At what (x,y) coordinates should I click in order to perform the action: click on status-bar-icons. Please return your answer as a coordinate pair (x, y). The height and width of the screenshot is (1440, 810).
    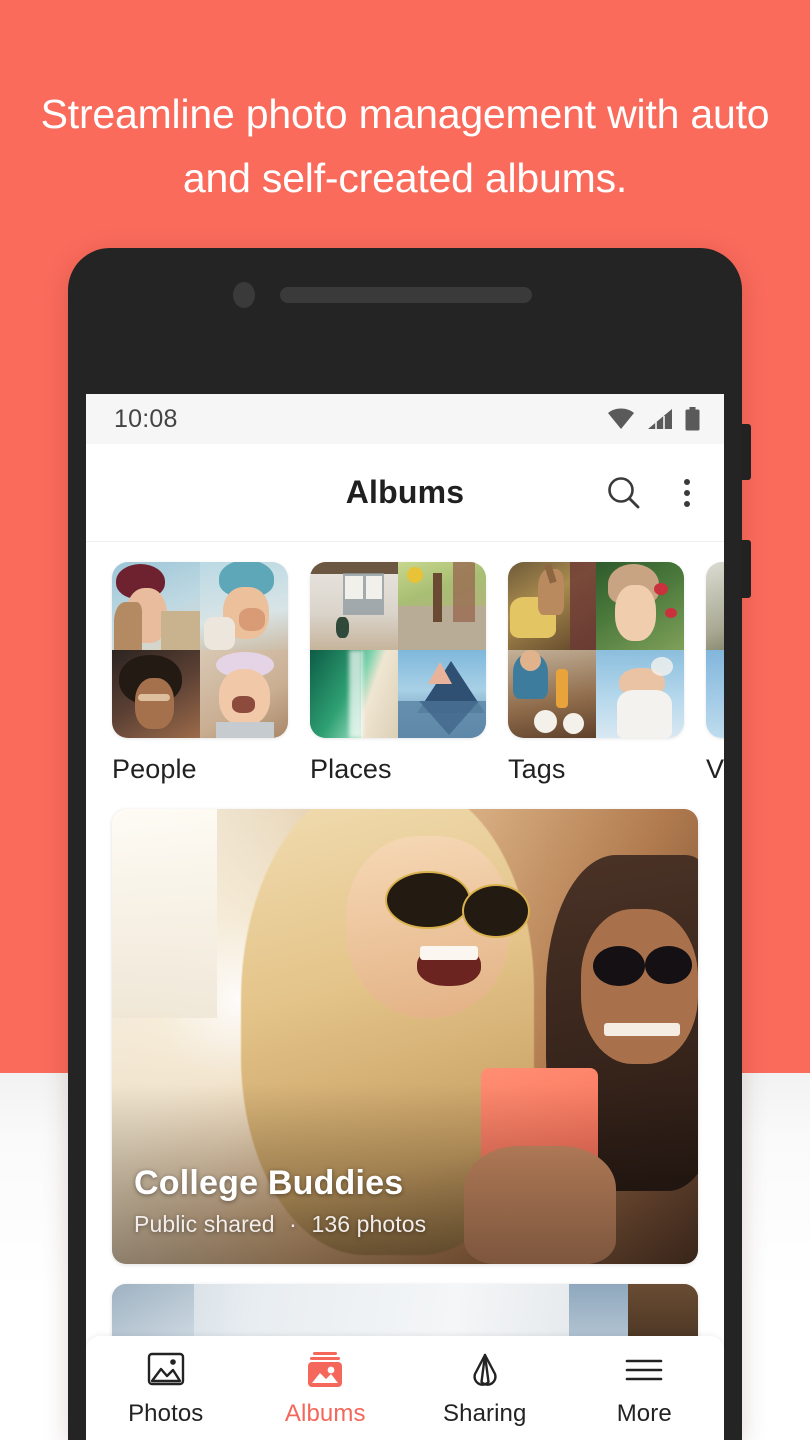
    Looking at the image, I should click on (653, 419).